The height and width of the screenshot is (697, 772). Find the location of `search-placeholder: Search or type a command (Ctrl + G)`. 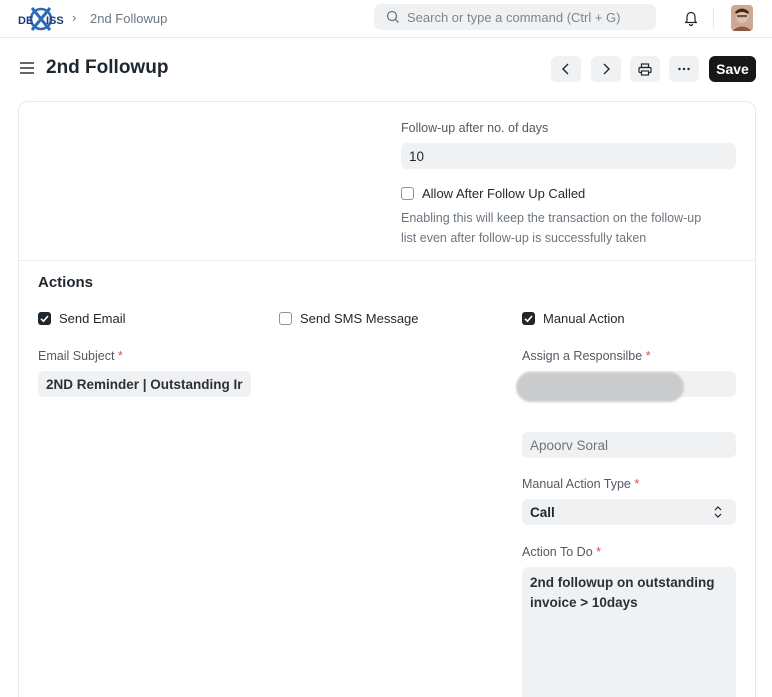

search-placeholder: Search or type a command (Ctrl + G) is located at coordinates (514, 17).